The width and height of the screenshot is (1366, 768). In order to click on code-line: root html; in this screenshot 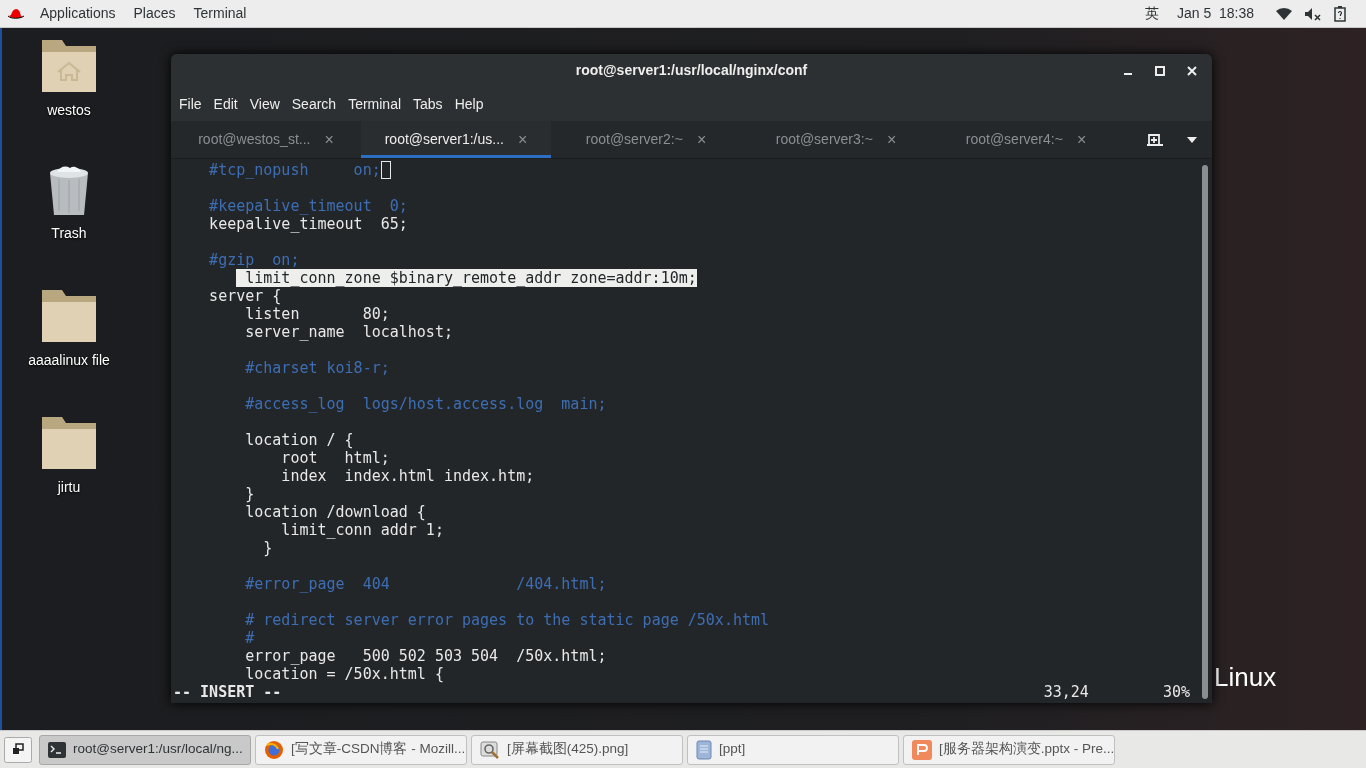, I will do `click(335, 458)`.